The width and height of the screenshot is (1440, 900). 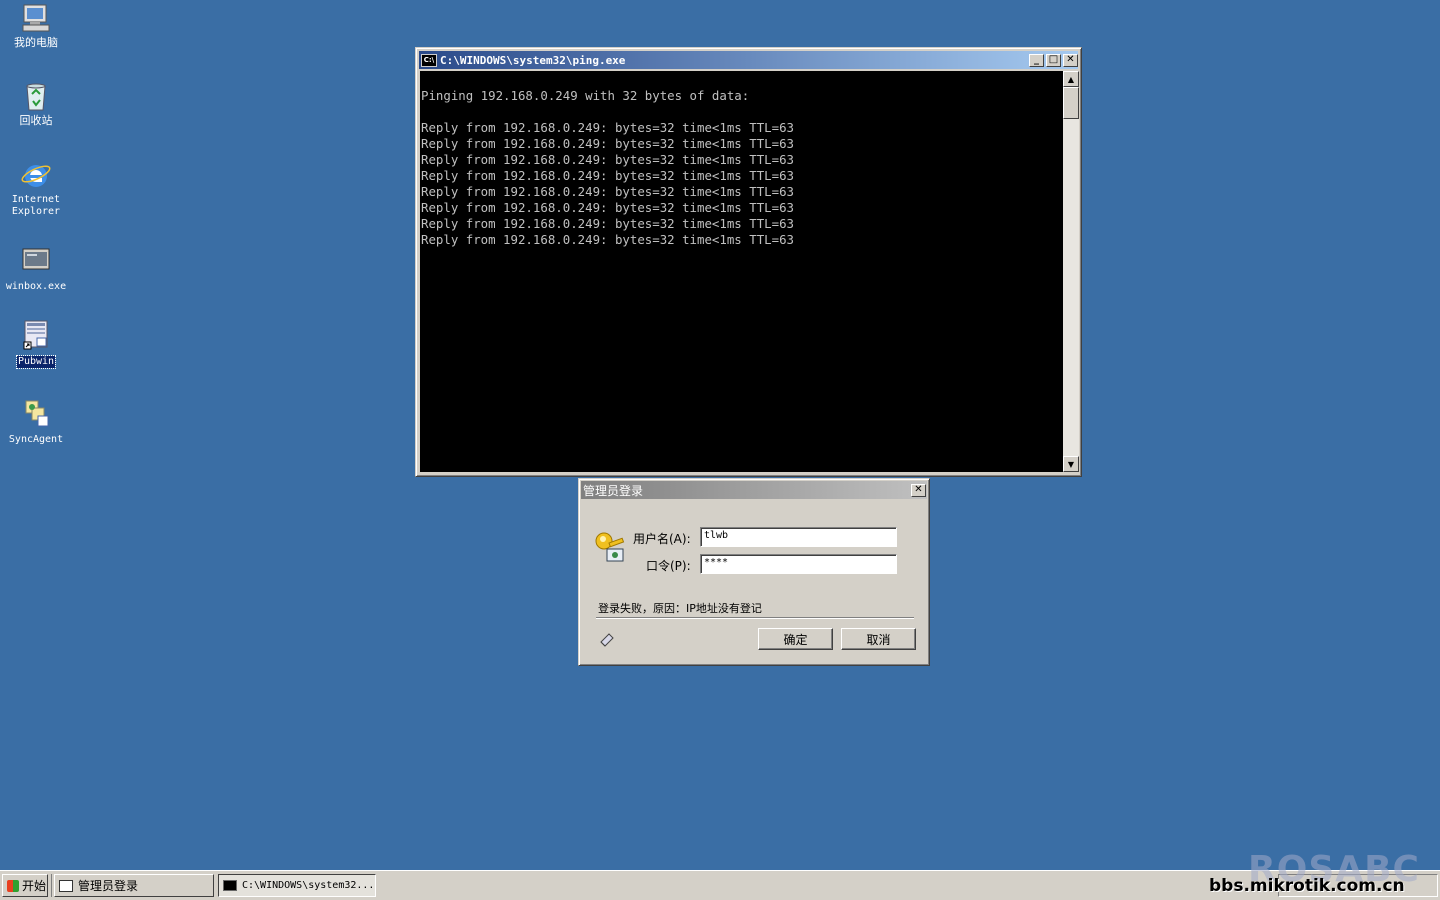 What do you see at coordinates (1071, 464) in the screenshot?
I see `scroll-down-icon: ▼` at bounding box center [1071, 464].